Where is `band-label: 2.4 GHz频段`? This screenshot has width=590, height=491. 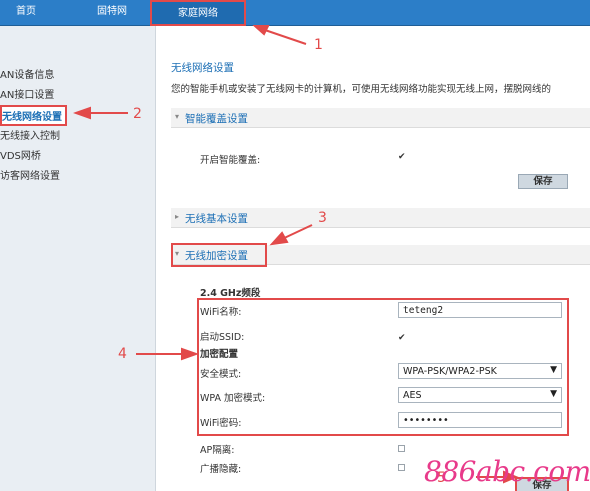
band-label: 2.4 GHz频段 is located at coordinates (230, 293).